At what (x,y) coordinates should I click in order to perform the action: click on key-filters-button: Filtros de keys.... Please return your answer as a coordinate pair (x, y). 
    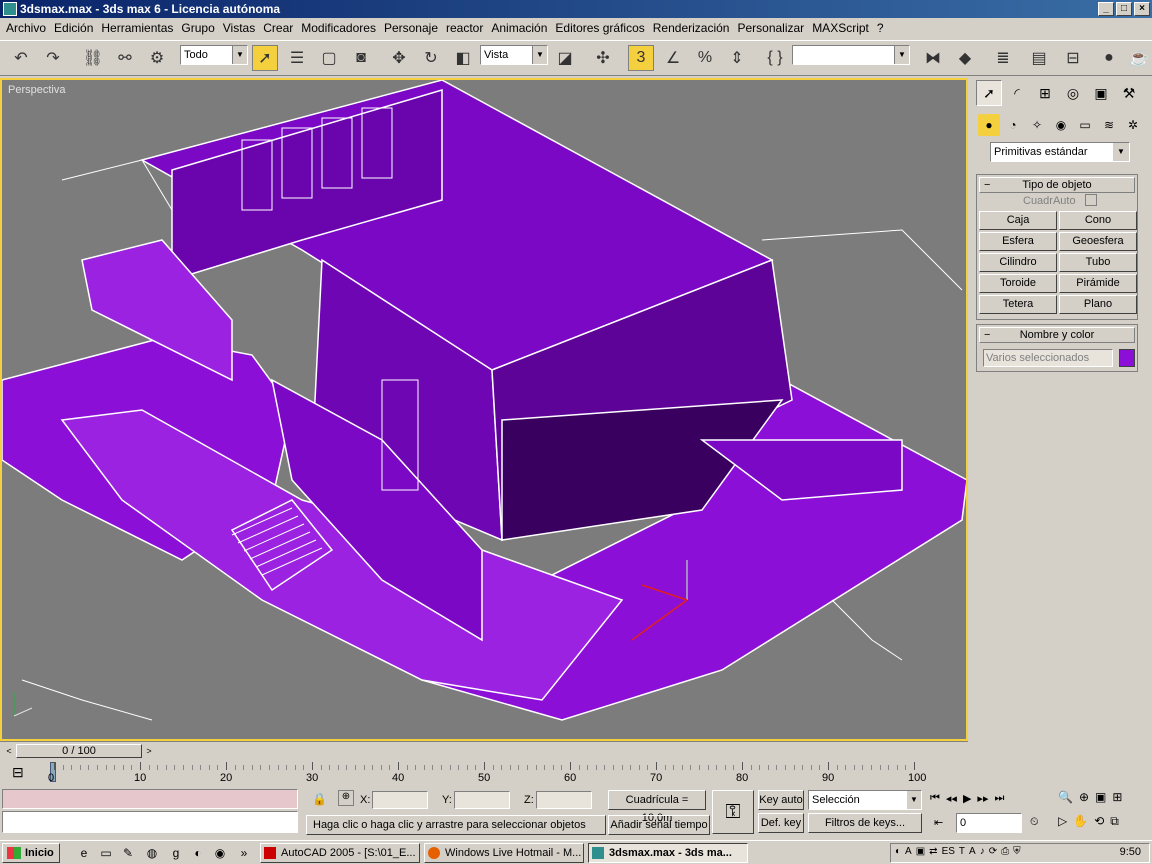
    Looking at the image, I should click on (865, 823).